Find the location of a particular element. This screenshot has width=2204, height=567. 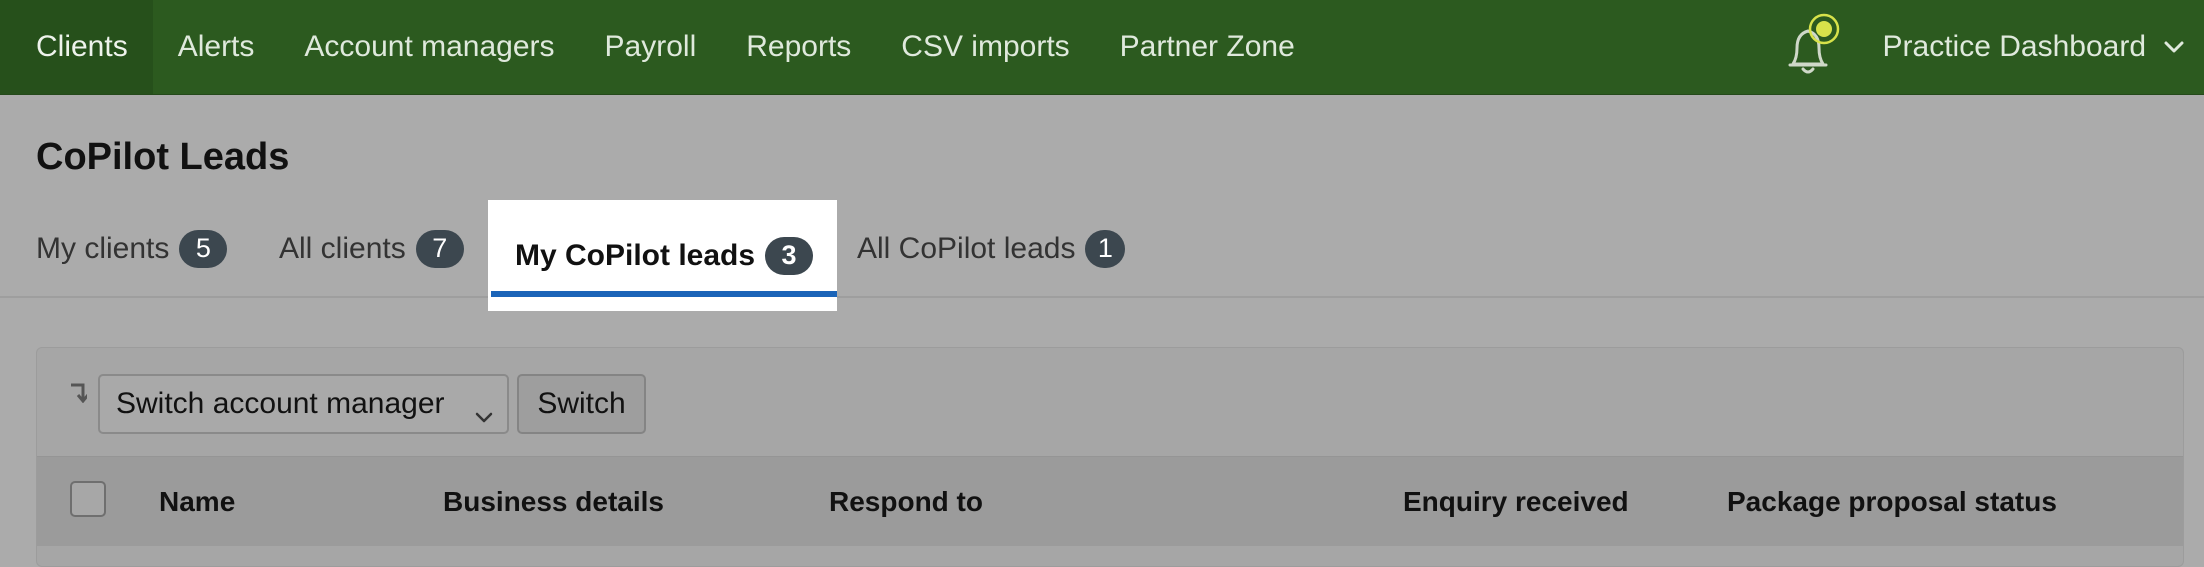

bell-icon is located at coordinates (1813, 43).